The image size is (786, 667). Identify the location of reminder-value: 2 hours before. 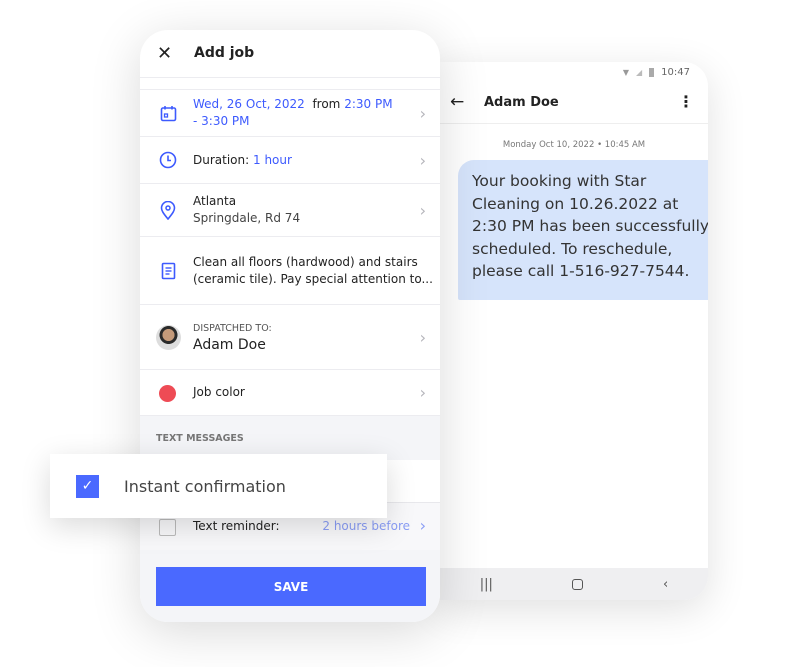
(366, 526).